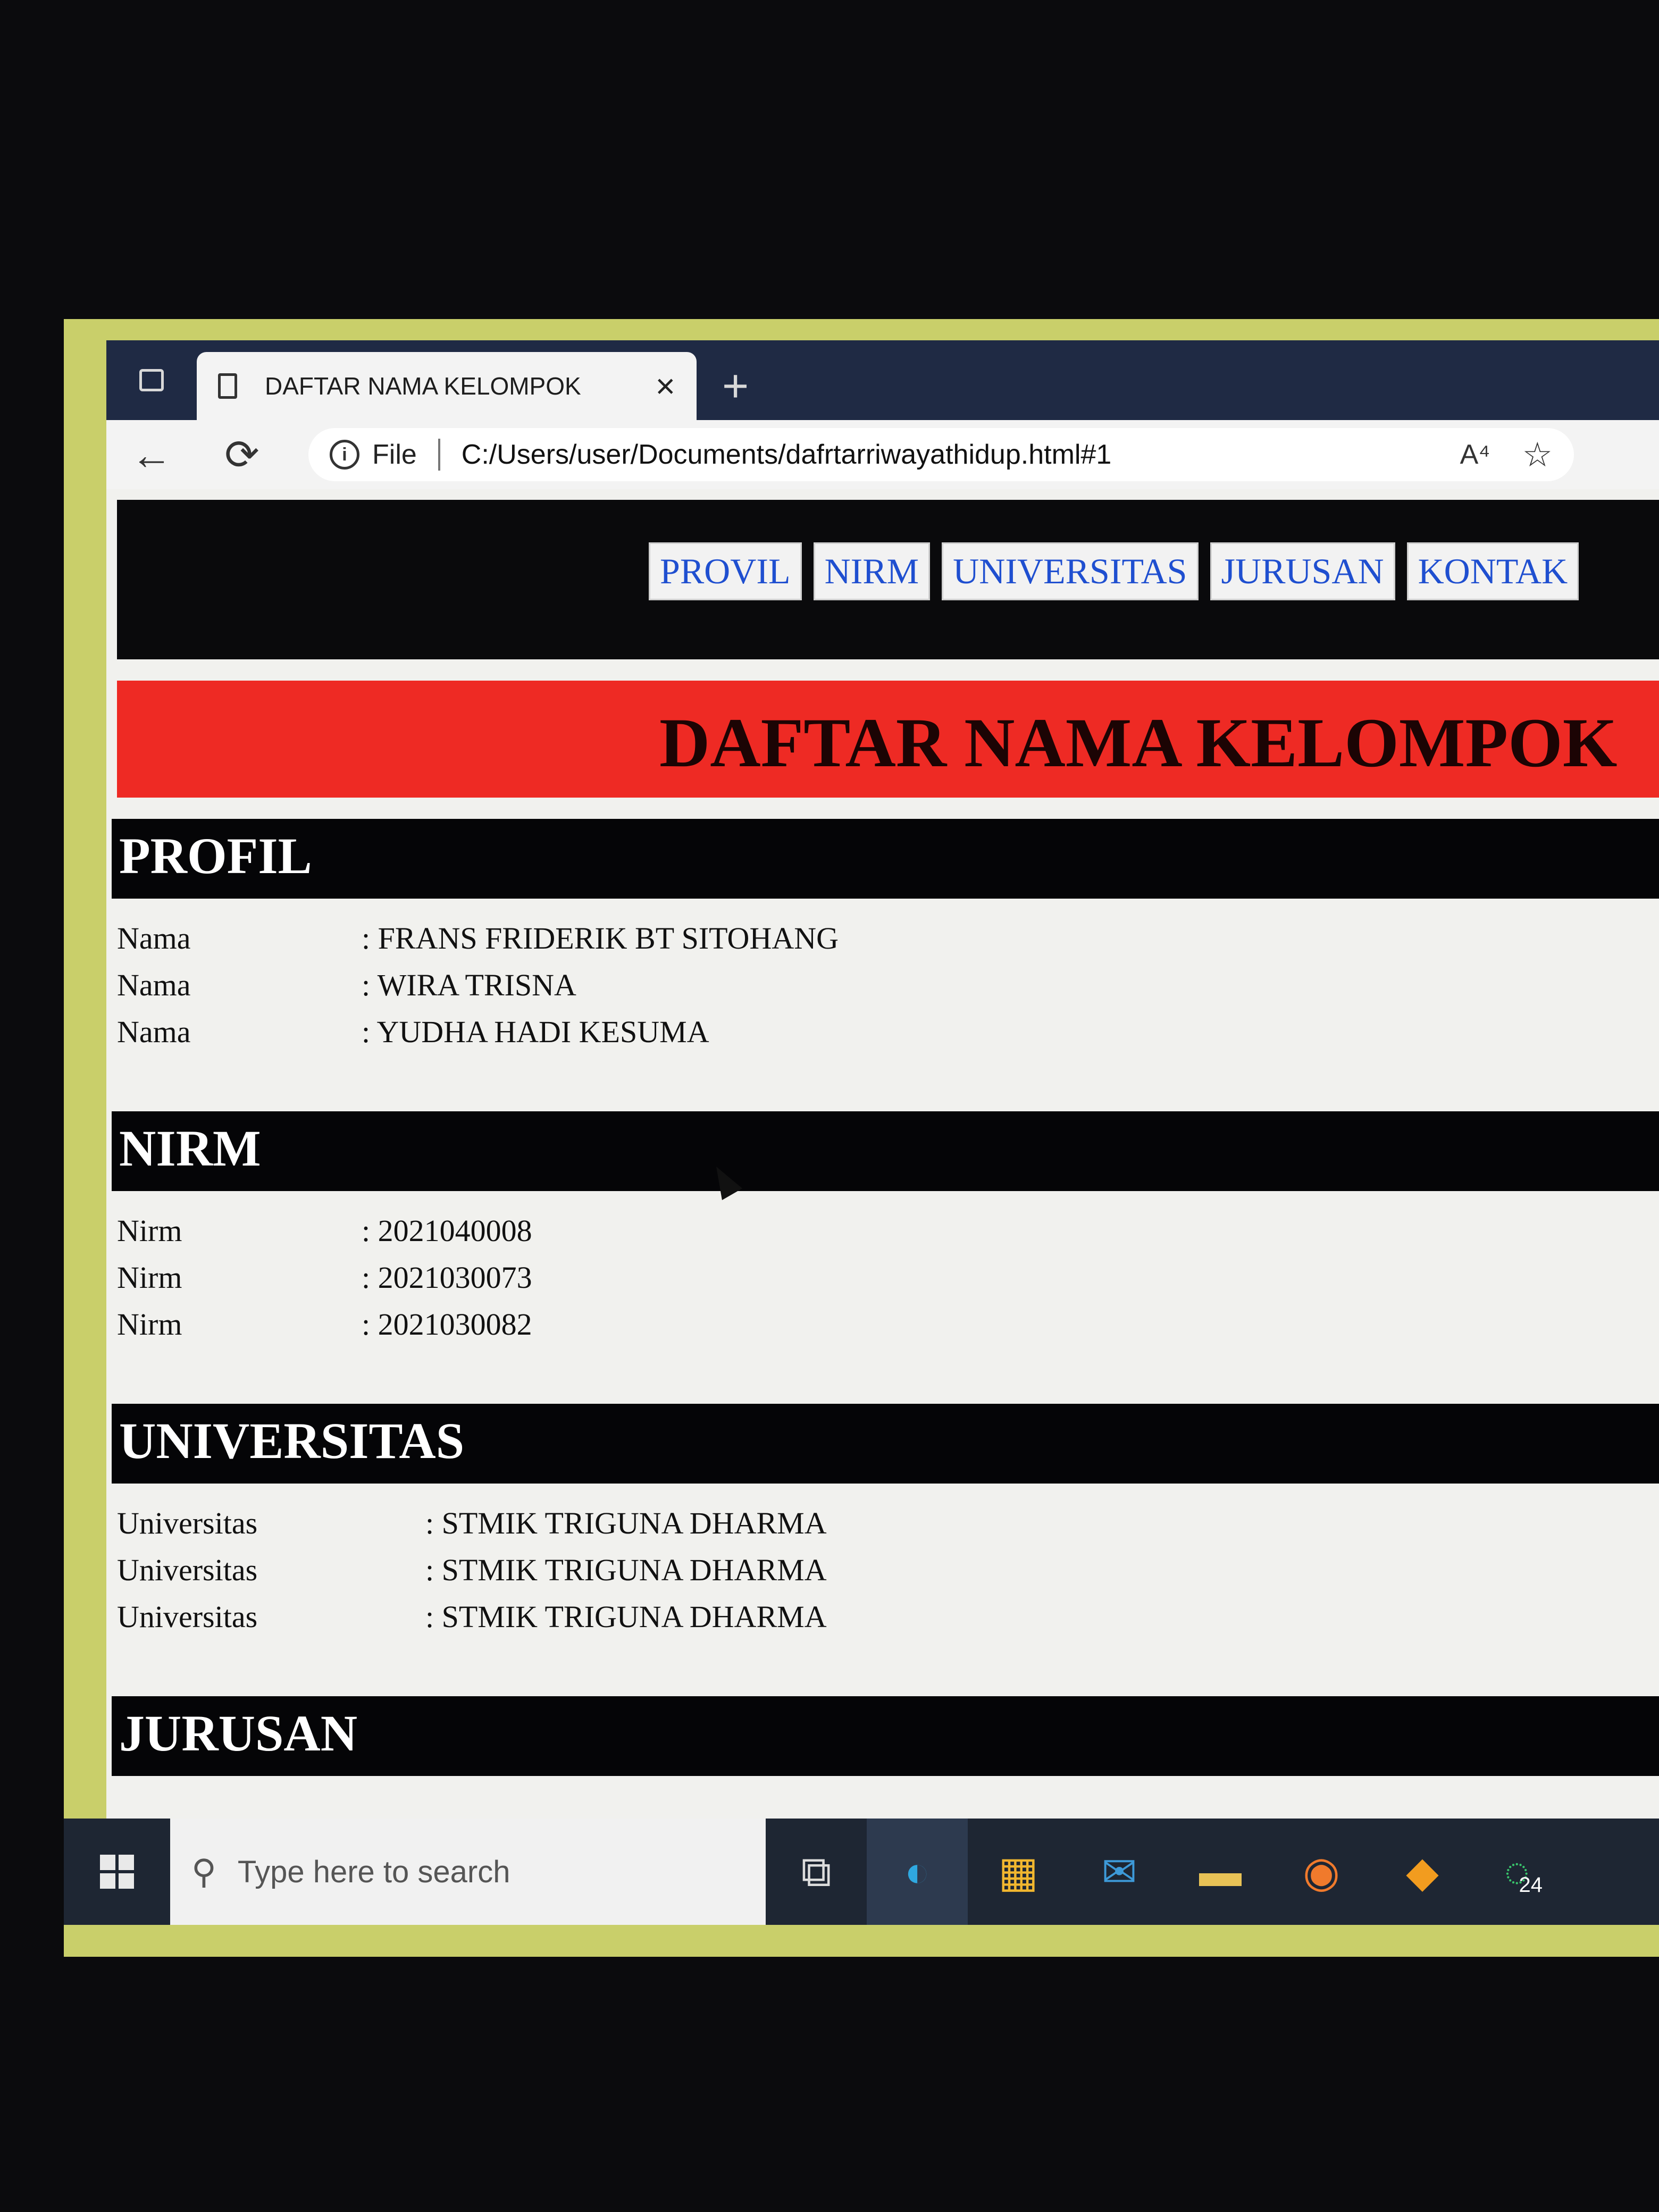  I want to click on taskbar: ⚲ Type here to search ⧉ ◐ ▦ ✉ ▬ ◉ ◆ ◌ 24, so click(861, 1872).